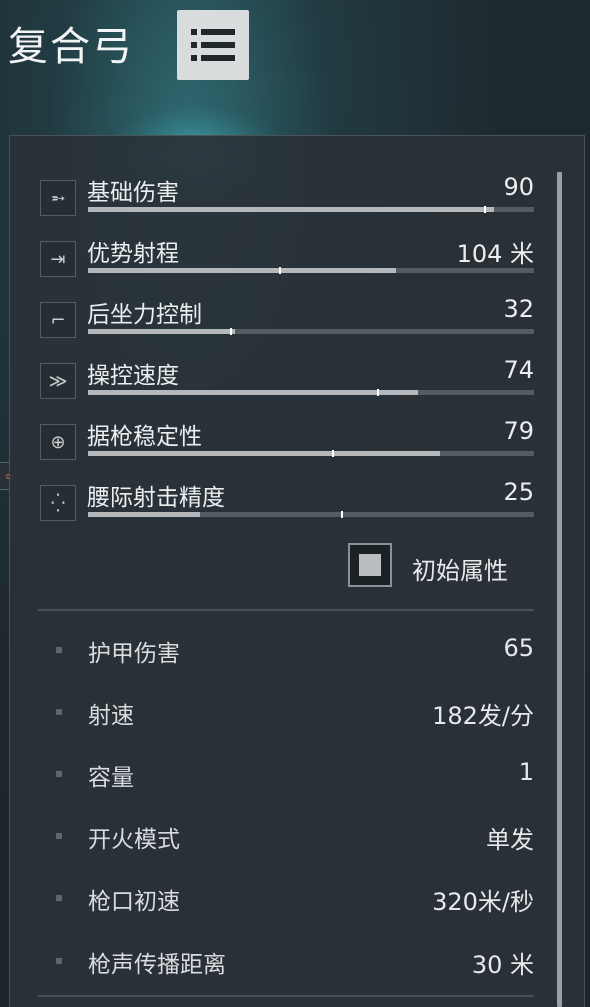 This screenshot has width=590, height=1007. What do you see at coordinates (58, 503) in the screenshot?
I see `hipfire-icon: ⁛` at bounding box center [58, 503].